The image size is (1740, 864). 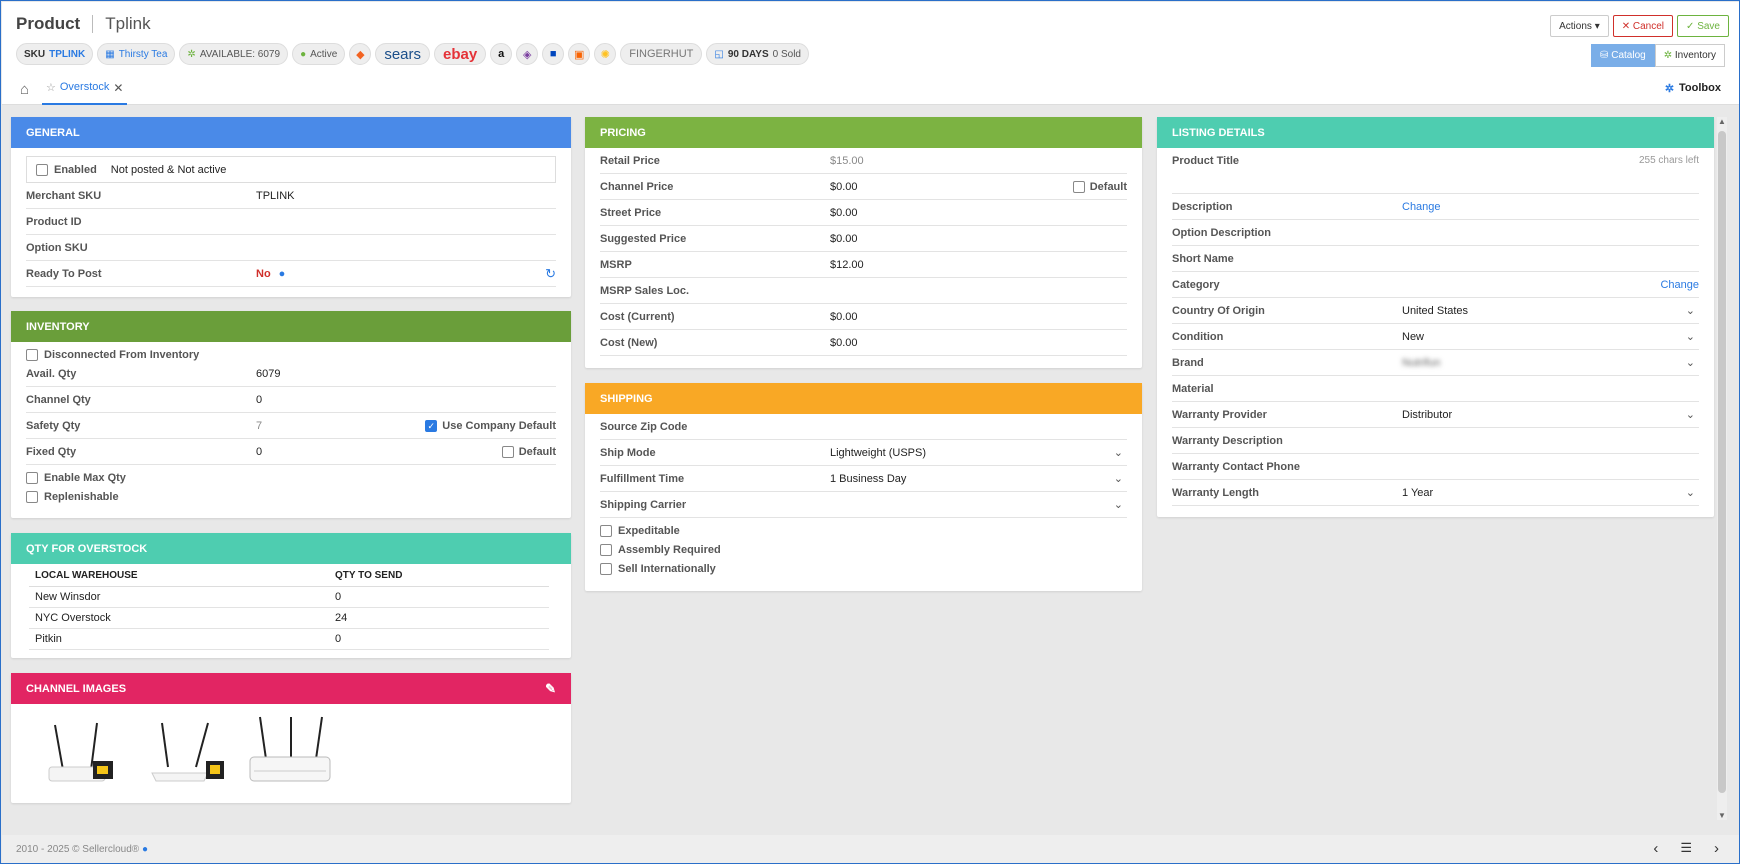 What do you see at coordinates (431, 425) in the screenshot?
I see `use-company-default-checkbox: ✓` at bounding box center [431, 425].